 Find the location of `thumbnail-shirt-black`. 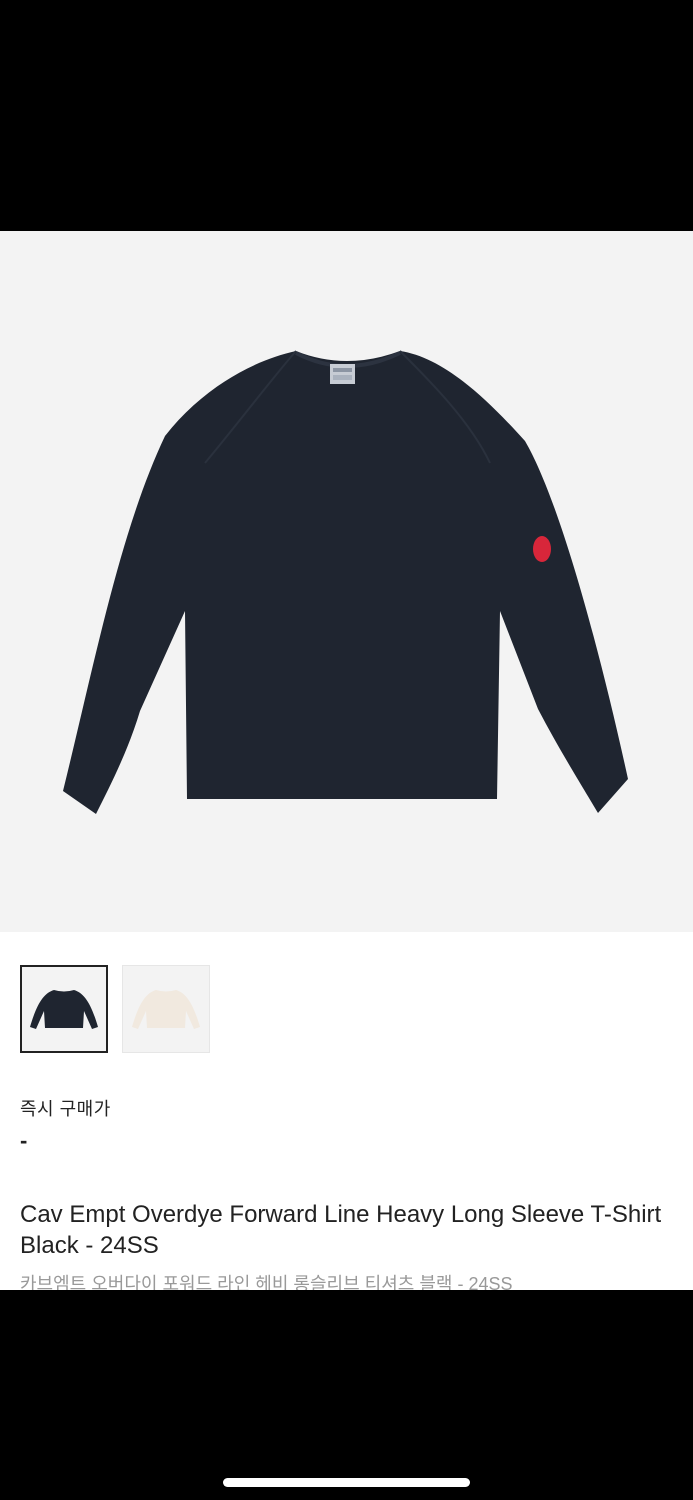

thumbnail-shirt-black is located at coordinates (64, 1009).